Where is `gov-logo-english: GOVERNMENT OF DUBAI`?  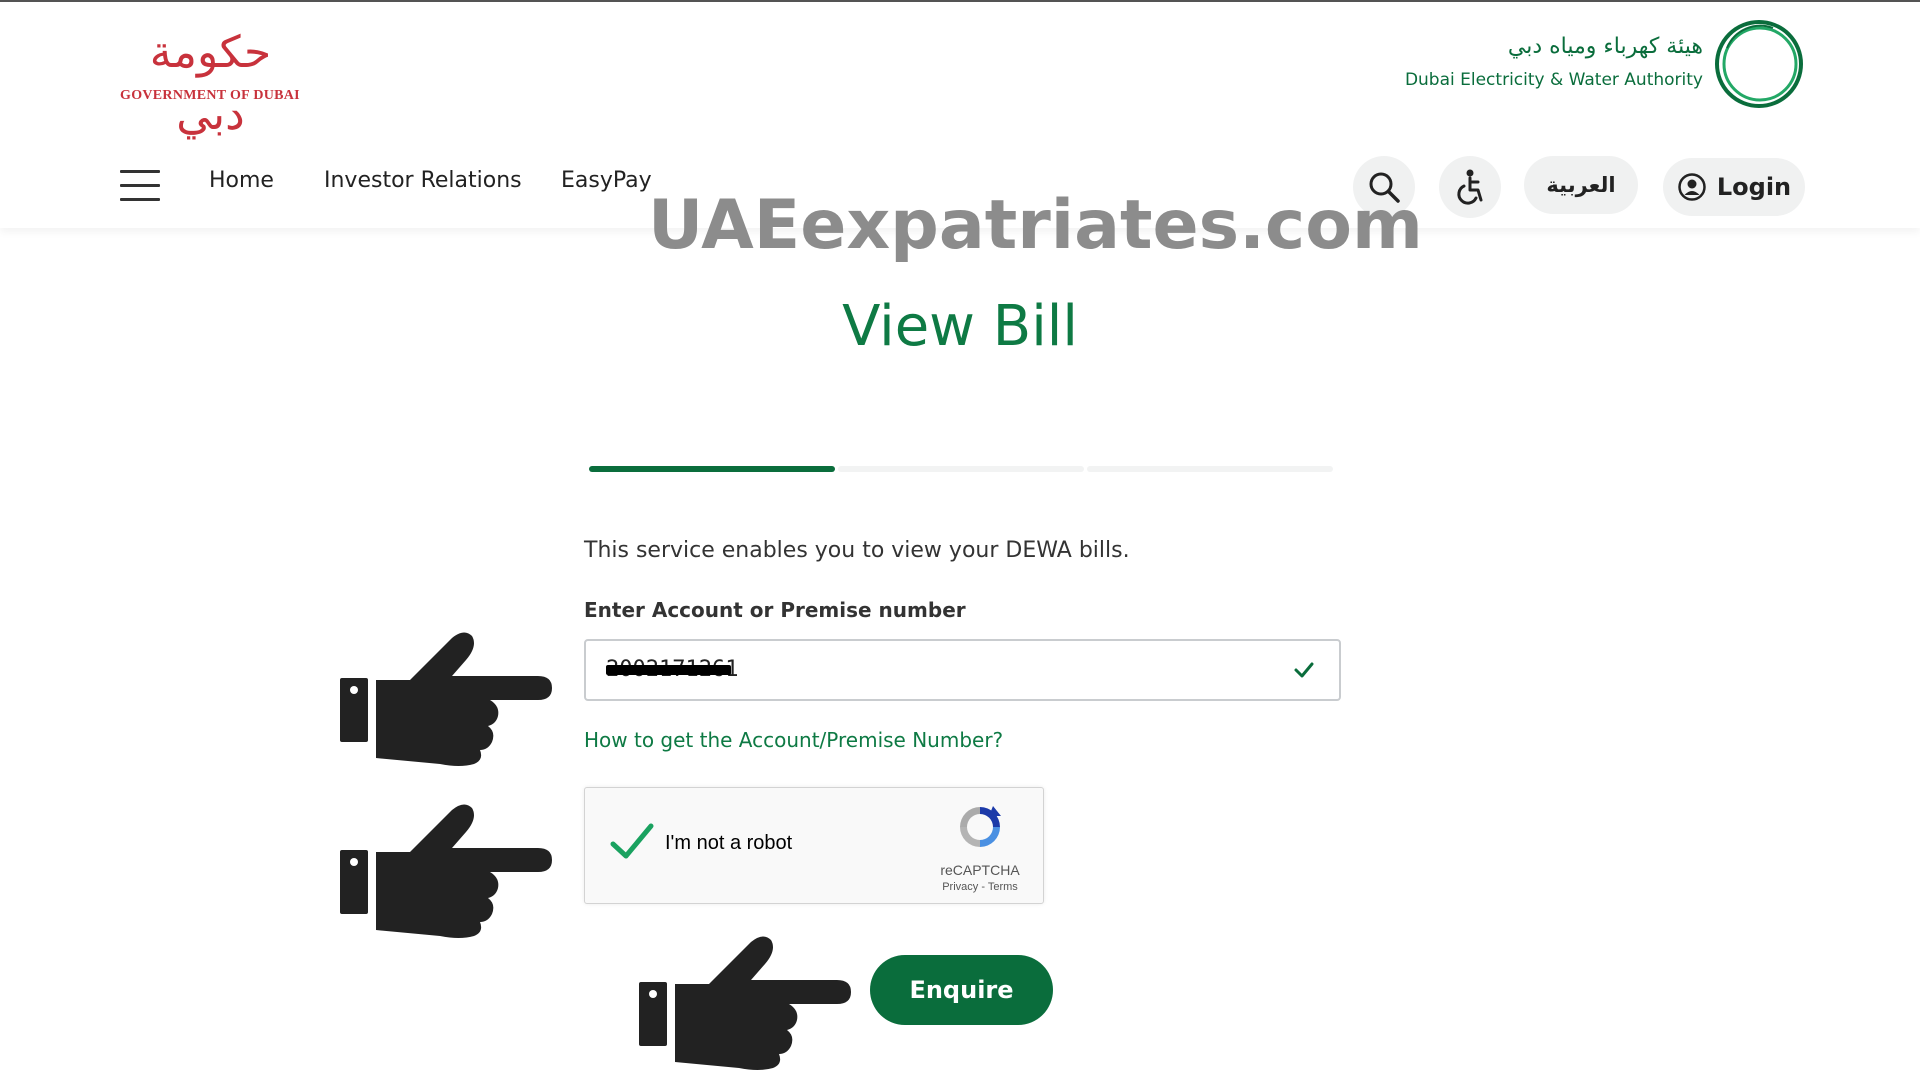 gov-logo-english: GOVERNMENT OF DUBAI is located at coordinates (210, 95).